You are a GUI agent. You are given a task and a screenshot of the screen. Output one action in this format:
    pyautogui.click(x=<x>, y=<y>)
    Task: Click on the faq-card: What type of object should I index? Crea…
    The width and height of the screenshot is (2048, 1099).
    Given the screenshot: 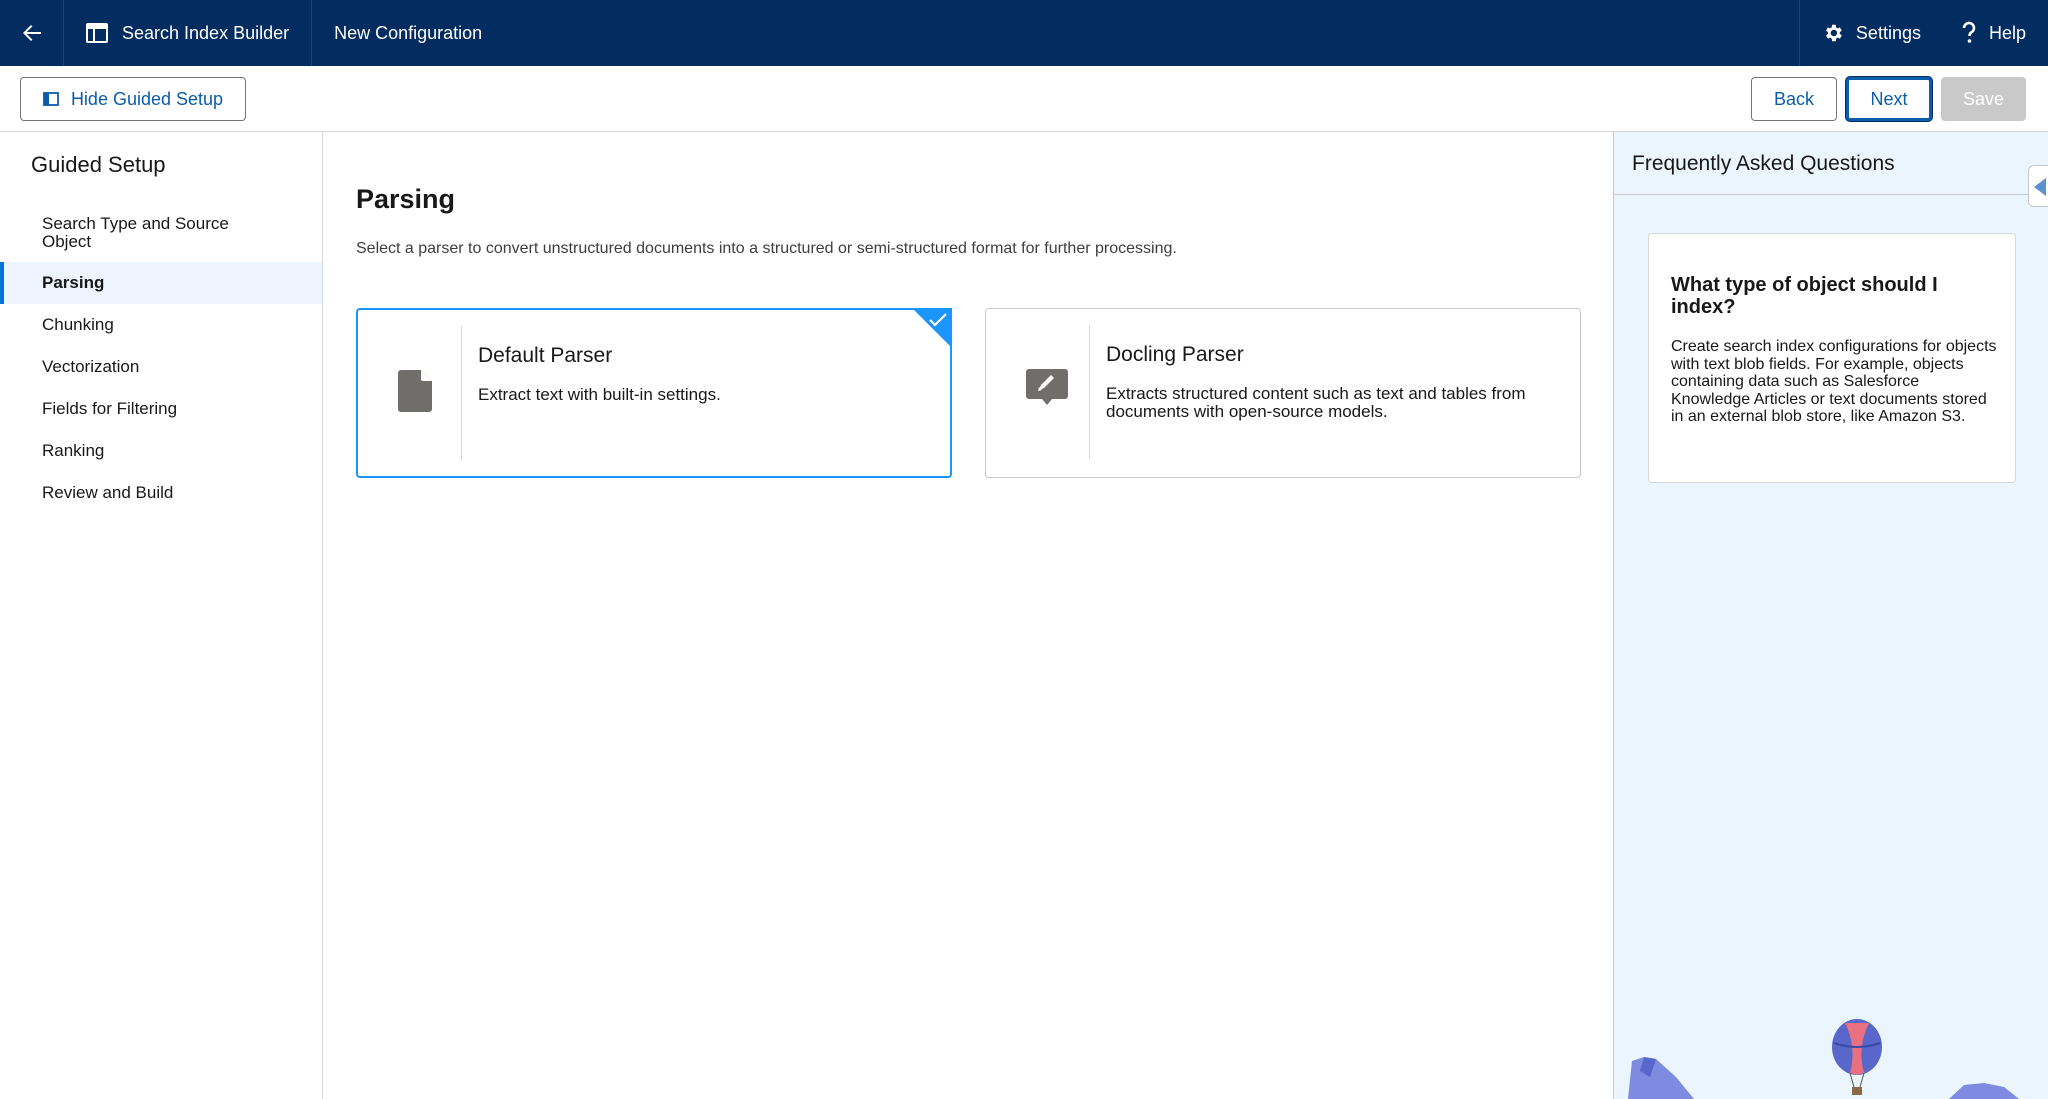 What is the action you would take?
    pyautogui.click(x=1832, y=358)
    